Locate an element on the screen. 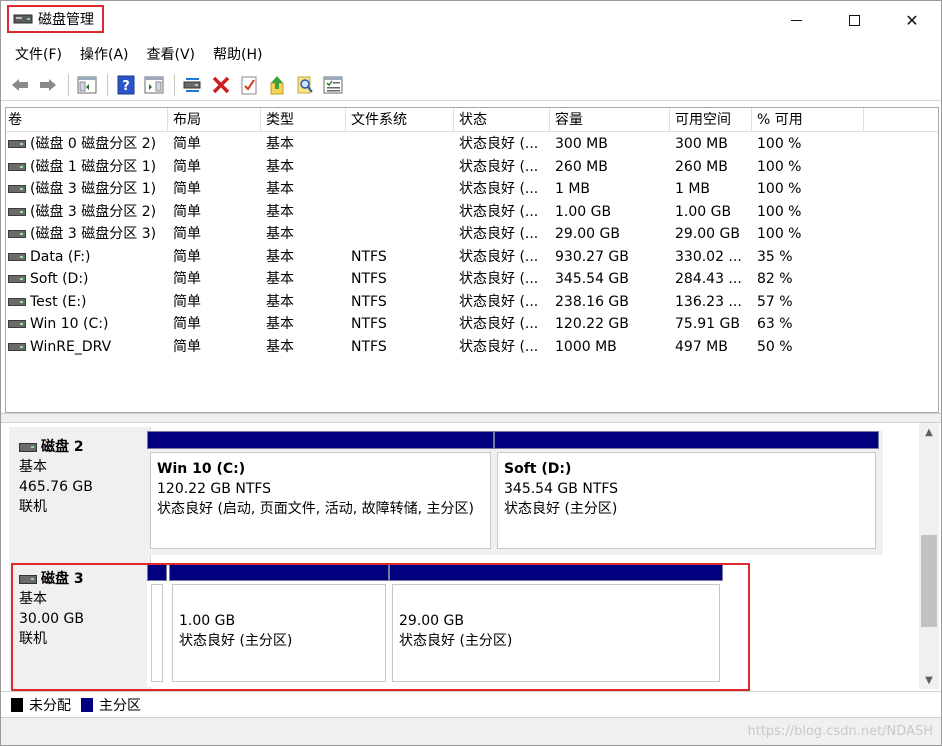 Image resolution: width=942 pixels, height=746 pixels. menu-help: 帮助(H) is located at coordinates (237, 54).